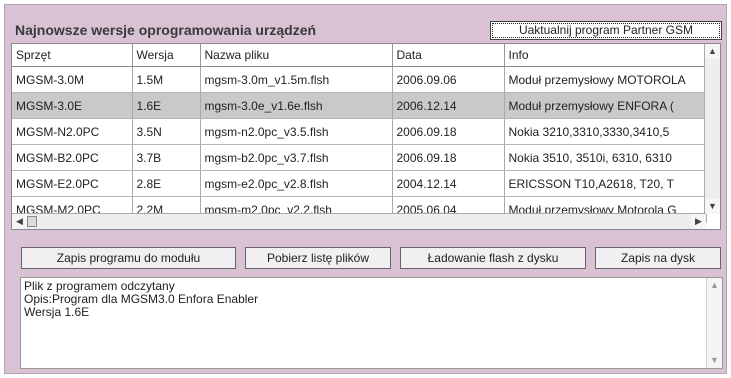  I want to click on column-header-date: Data, so click(448, 55).